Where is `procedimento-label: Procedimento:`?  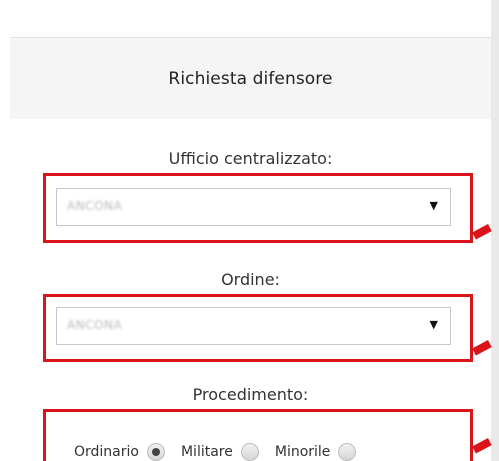
procedimento-label: Procedimento: is located at coordinates (250, 394).